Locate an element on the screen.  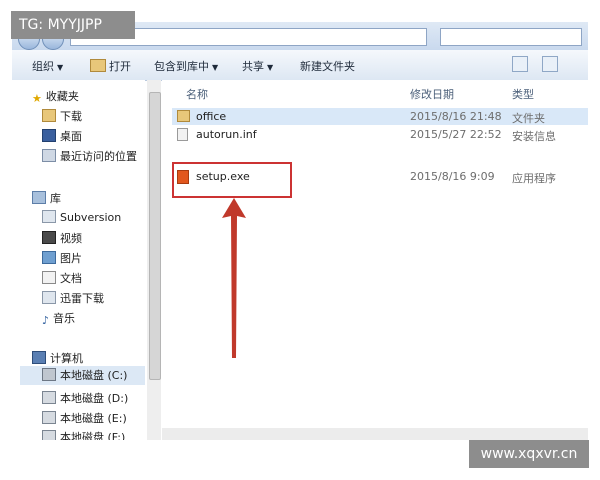
sidebar-item-recent: 最近访问的位置 is located at coordinates (89, 156).